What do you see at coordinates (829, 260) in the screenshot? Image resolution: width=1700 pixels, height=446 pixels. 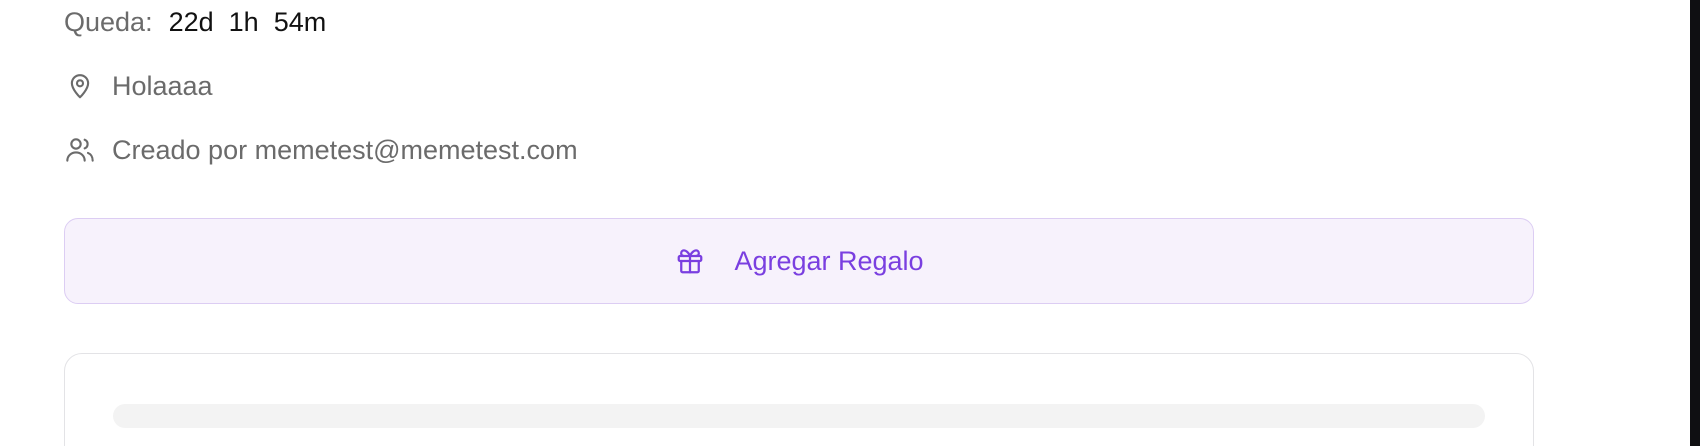 I see `add-gift-label: Agregar Regalo` at bounding box center [829, 260].